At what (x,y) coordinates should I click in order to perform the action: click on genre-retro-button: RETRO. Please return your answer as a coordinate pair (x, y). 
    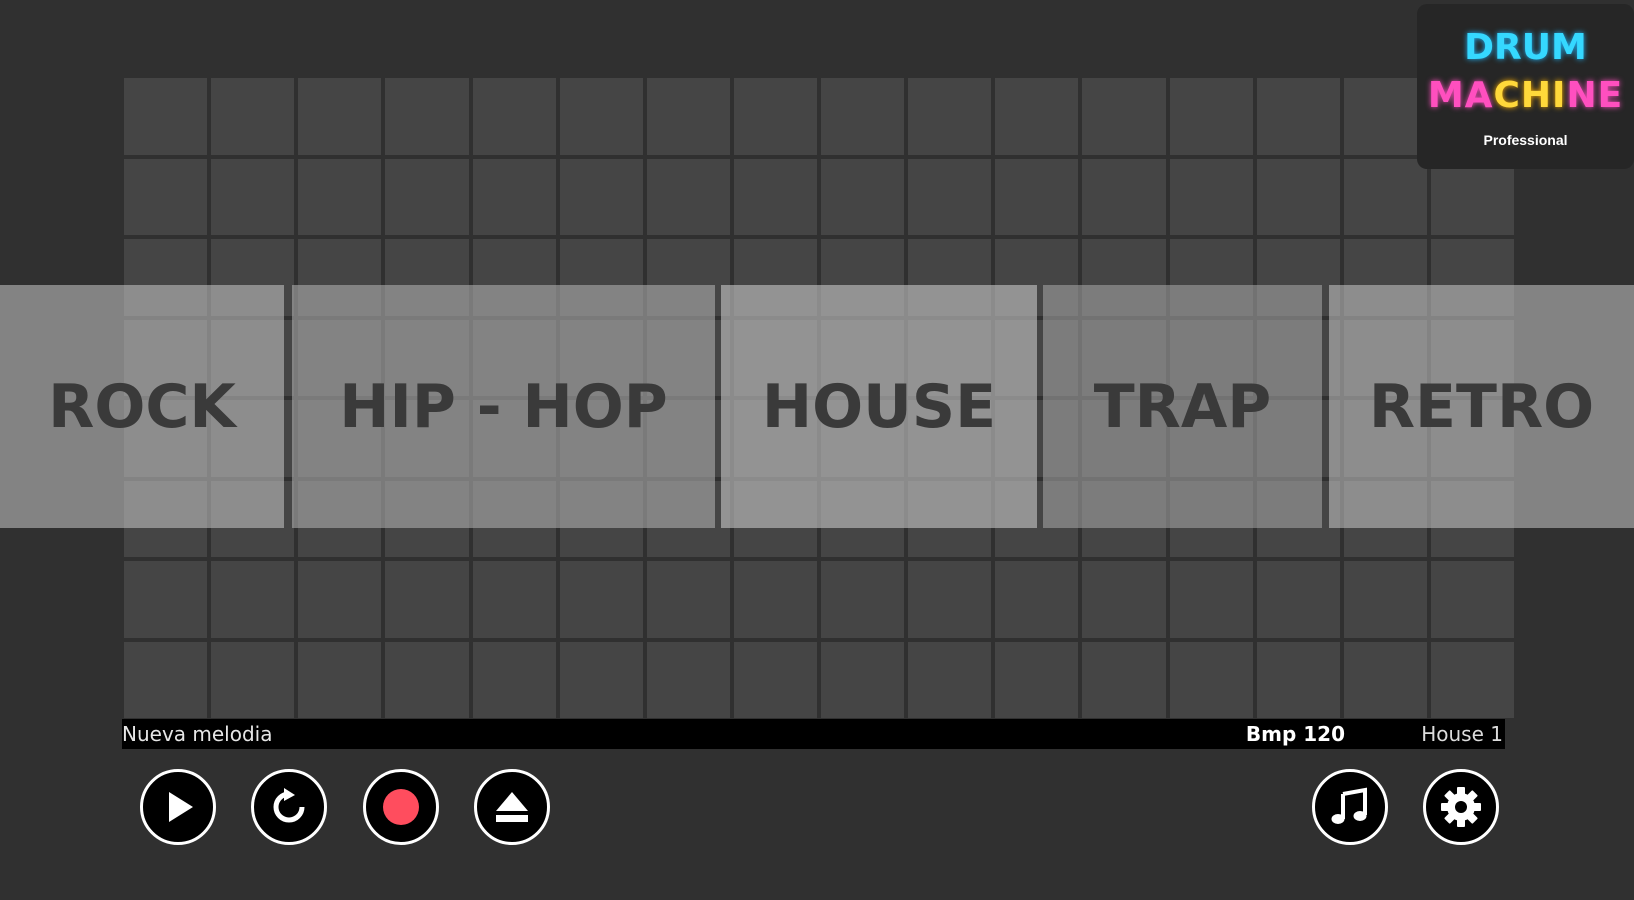
    Looking at the image, I should click on (1481, 406).